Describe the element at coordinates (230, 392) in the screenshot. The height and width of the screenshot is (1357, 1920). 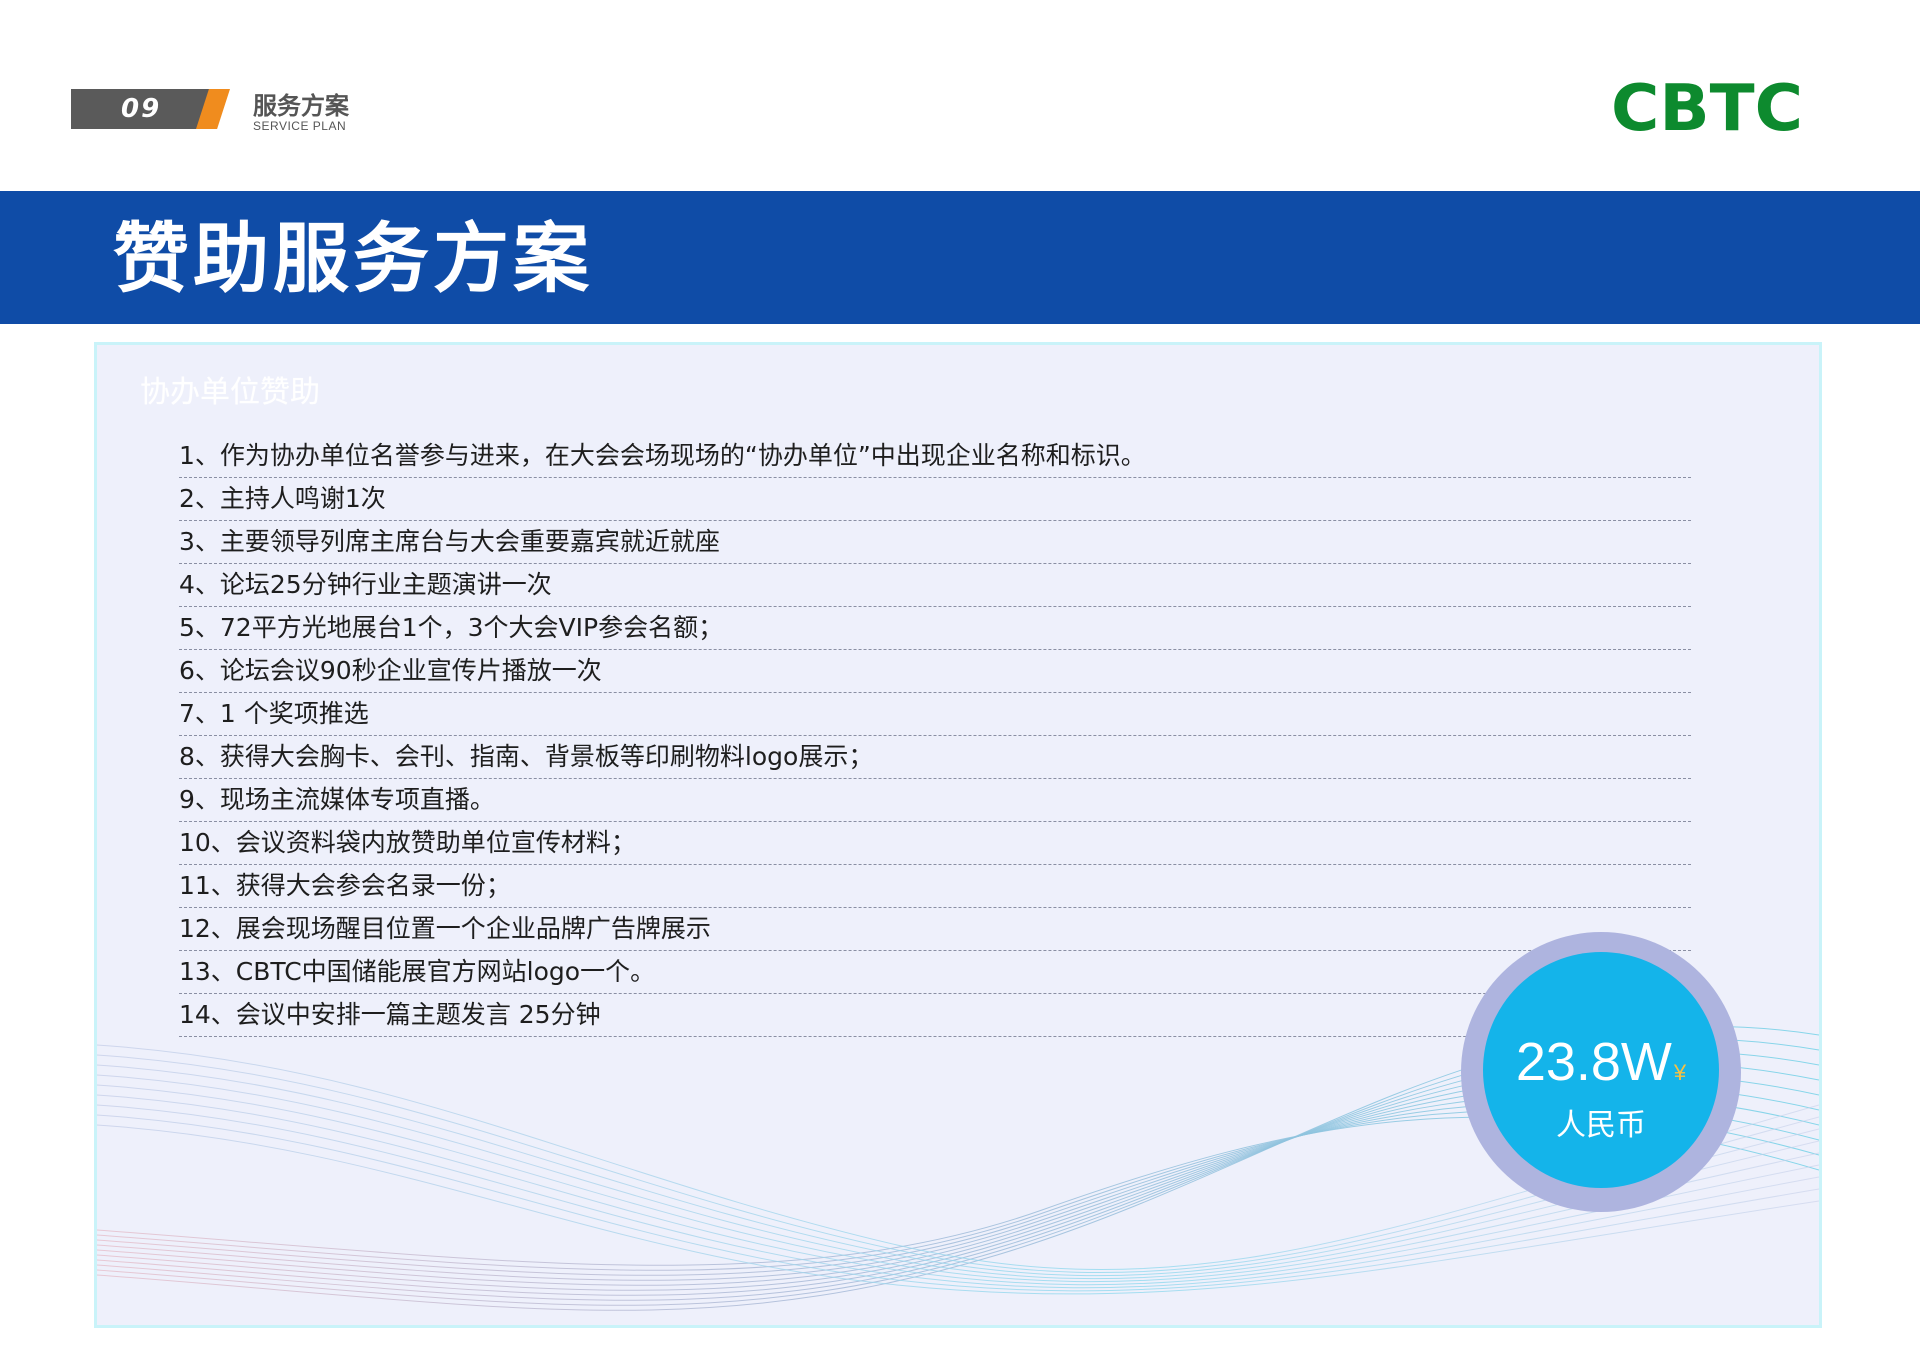
I see `panel-heading: 协办单位赞助` at that location.